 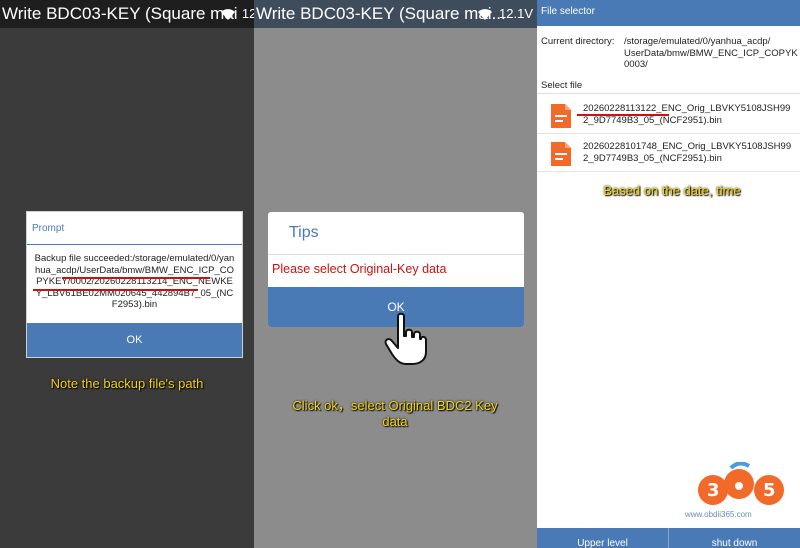 I want to click on path-line: /storage/emulated/0/yanhua_acdp/, so click(x=697, y=41).